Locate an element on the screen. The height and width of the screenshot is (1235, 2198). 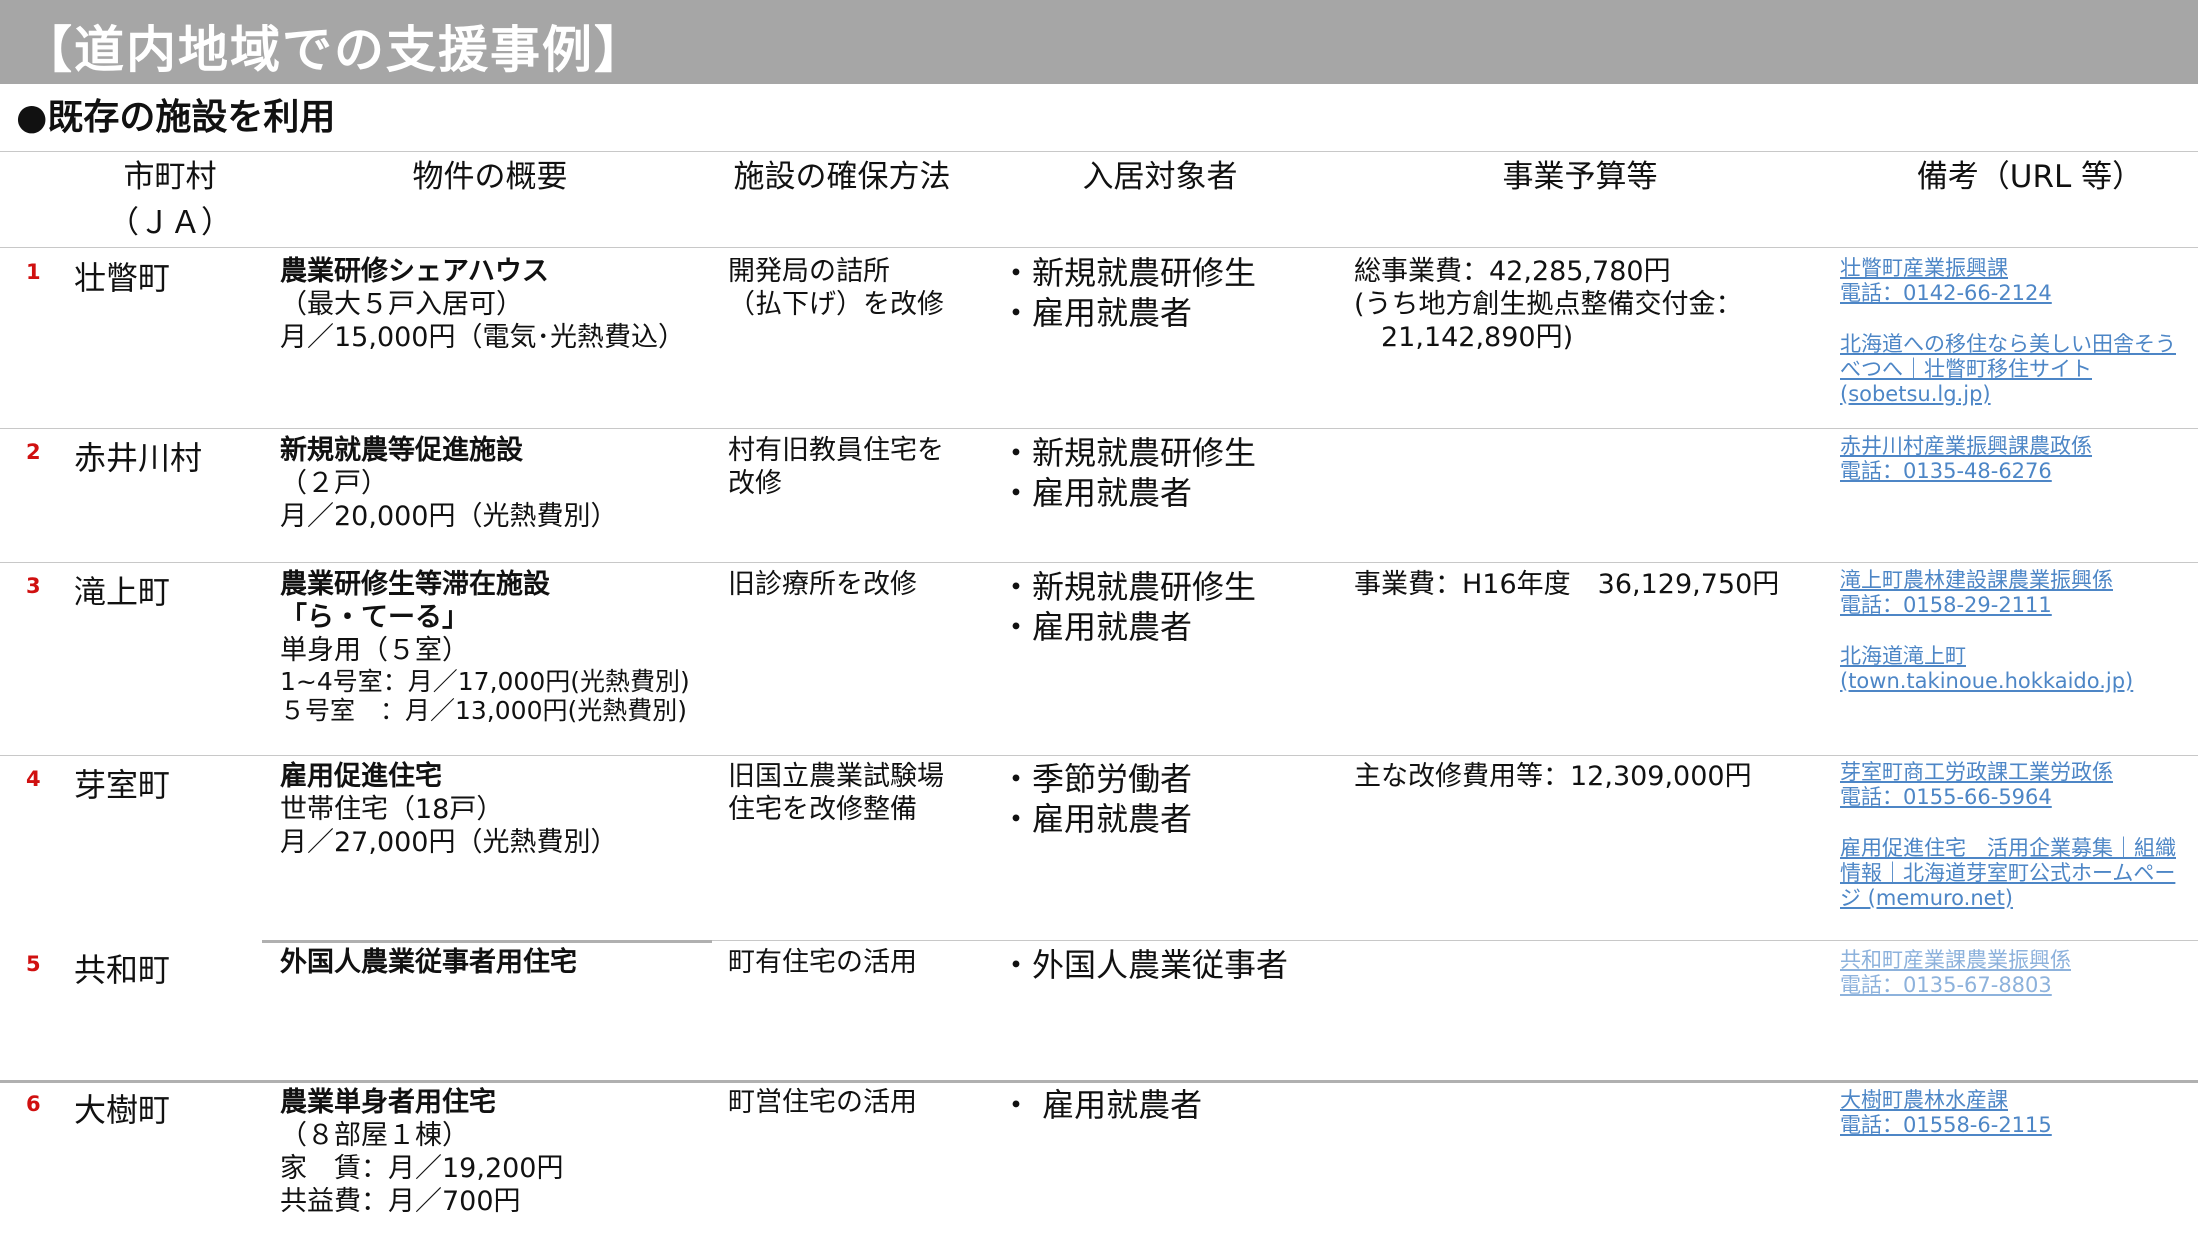
remarks-link: 大樹町農林水産課 is located at coordinates (1946, 1100).